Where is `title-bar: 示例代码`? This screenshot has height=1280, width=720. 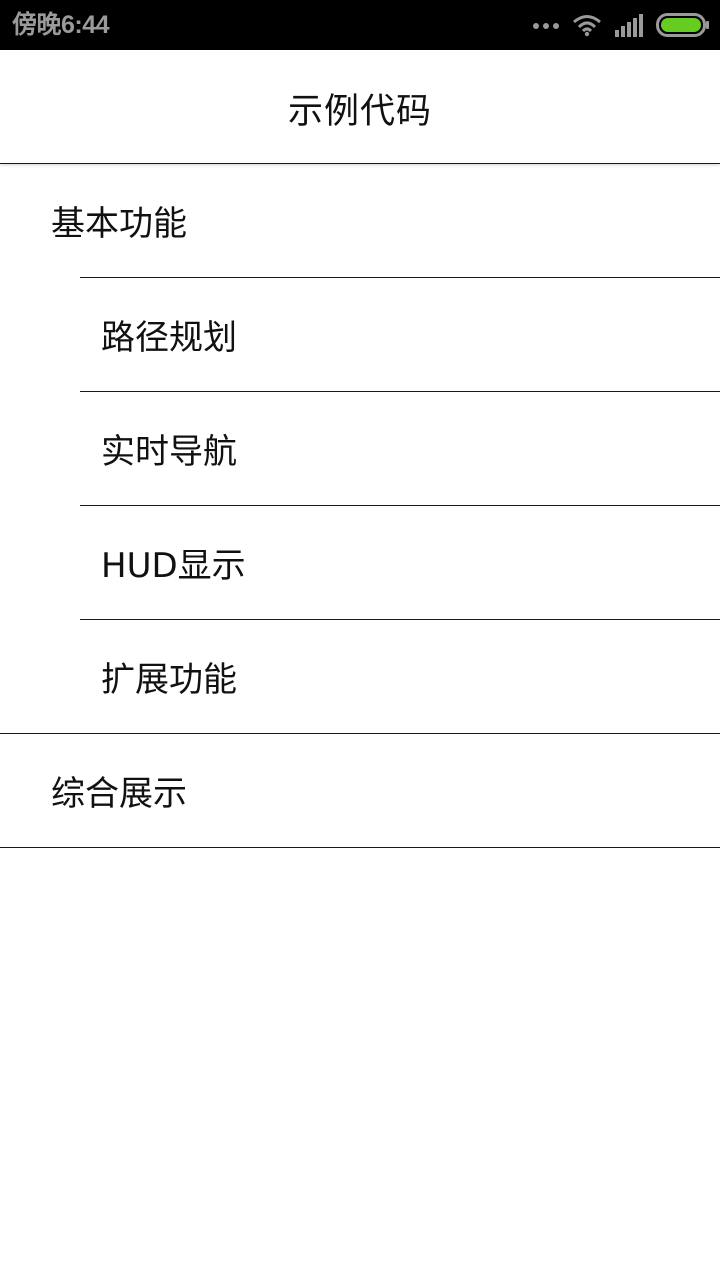
title-bar: 示例代码 is located at coordinates (360, 106).